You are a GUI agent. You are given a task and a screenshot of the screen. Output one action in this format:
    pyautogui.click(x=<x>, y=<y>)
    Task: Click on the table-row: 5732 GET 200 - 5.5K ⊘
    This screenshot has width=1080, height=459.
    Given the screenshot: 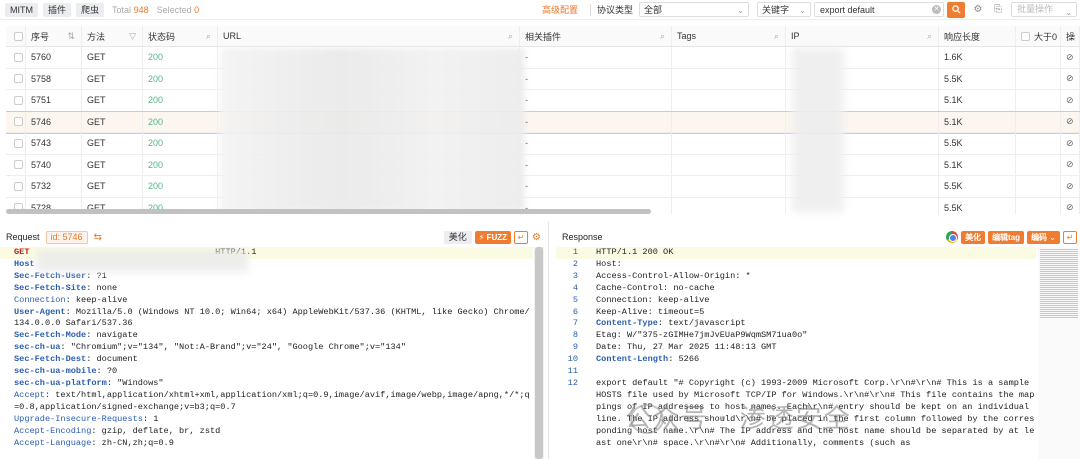 What is the action you would take?
    pyautogui.click(x=543, y=187)
    